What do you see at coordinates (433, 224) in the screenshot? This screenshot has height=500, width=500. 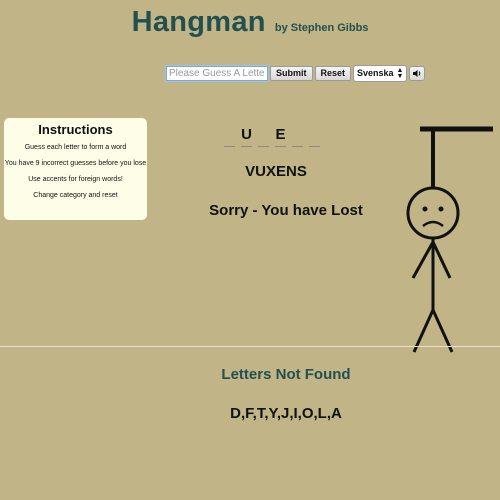 I see `hangman-frown` at bounding box center [433, 224].